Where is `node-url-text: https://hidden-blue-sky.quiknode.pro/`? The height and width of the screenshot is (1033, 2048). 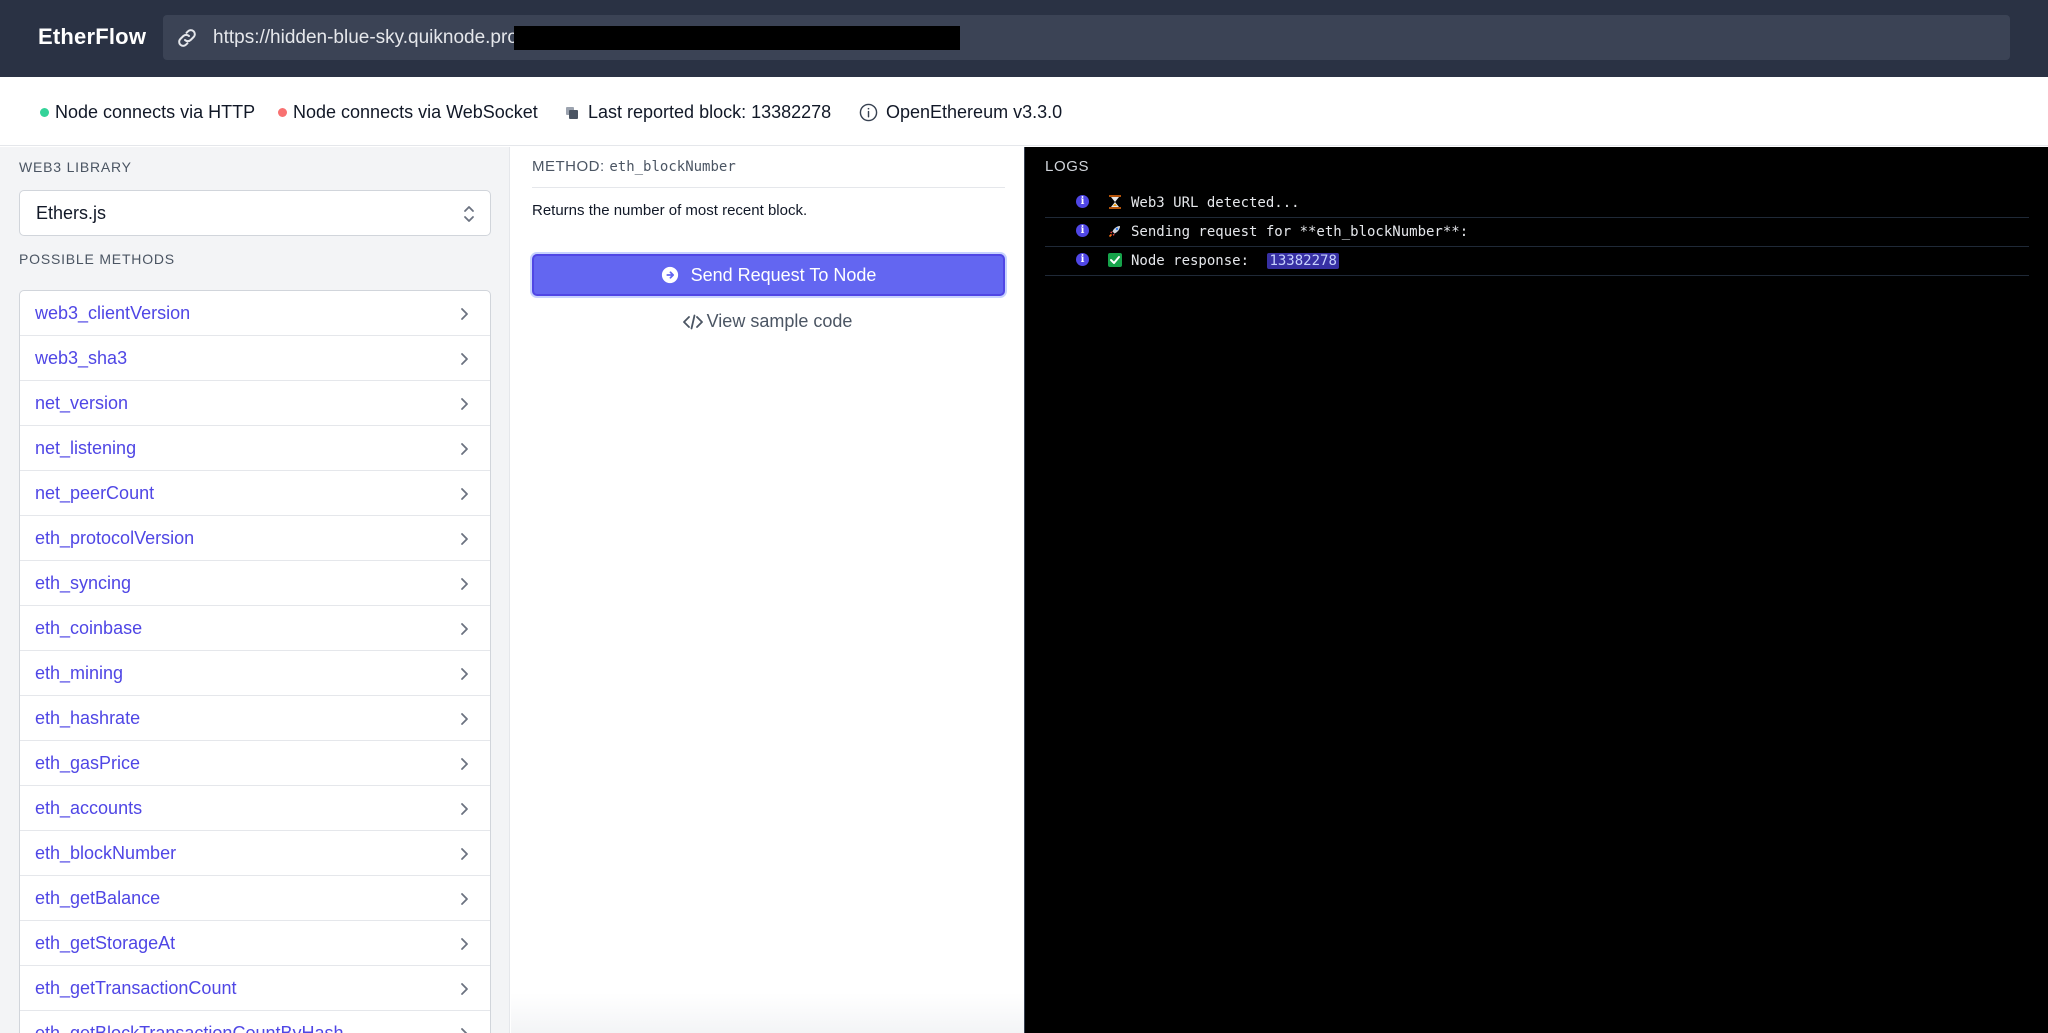
node-url-text: https://hidden-blue-sky.quiknode.pro/ is located at coordinates (368, 37).